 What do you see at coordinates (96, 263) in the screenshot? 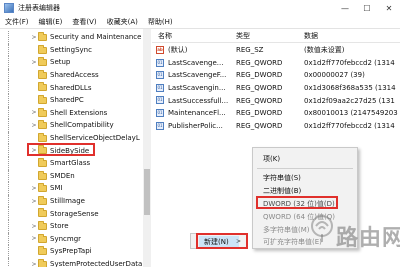
I see `tree-item-label: SystemProtectedUserData` at bounding box center [96, 263].